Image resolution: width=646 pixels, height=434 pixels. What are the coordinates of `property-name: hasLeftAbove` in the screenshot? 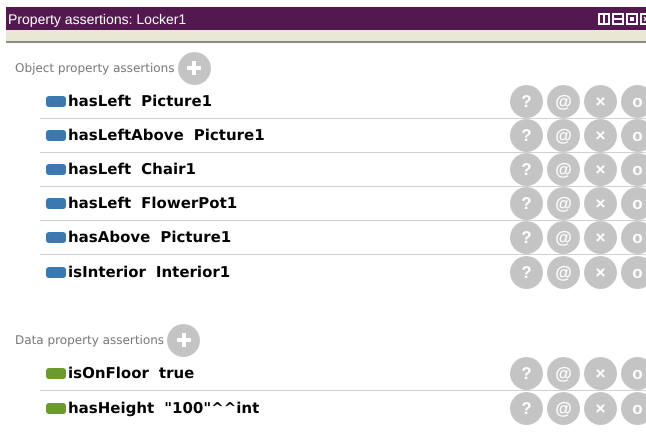 It's located at (126, 135).